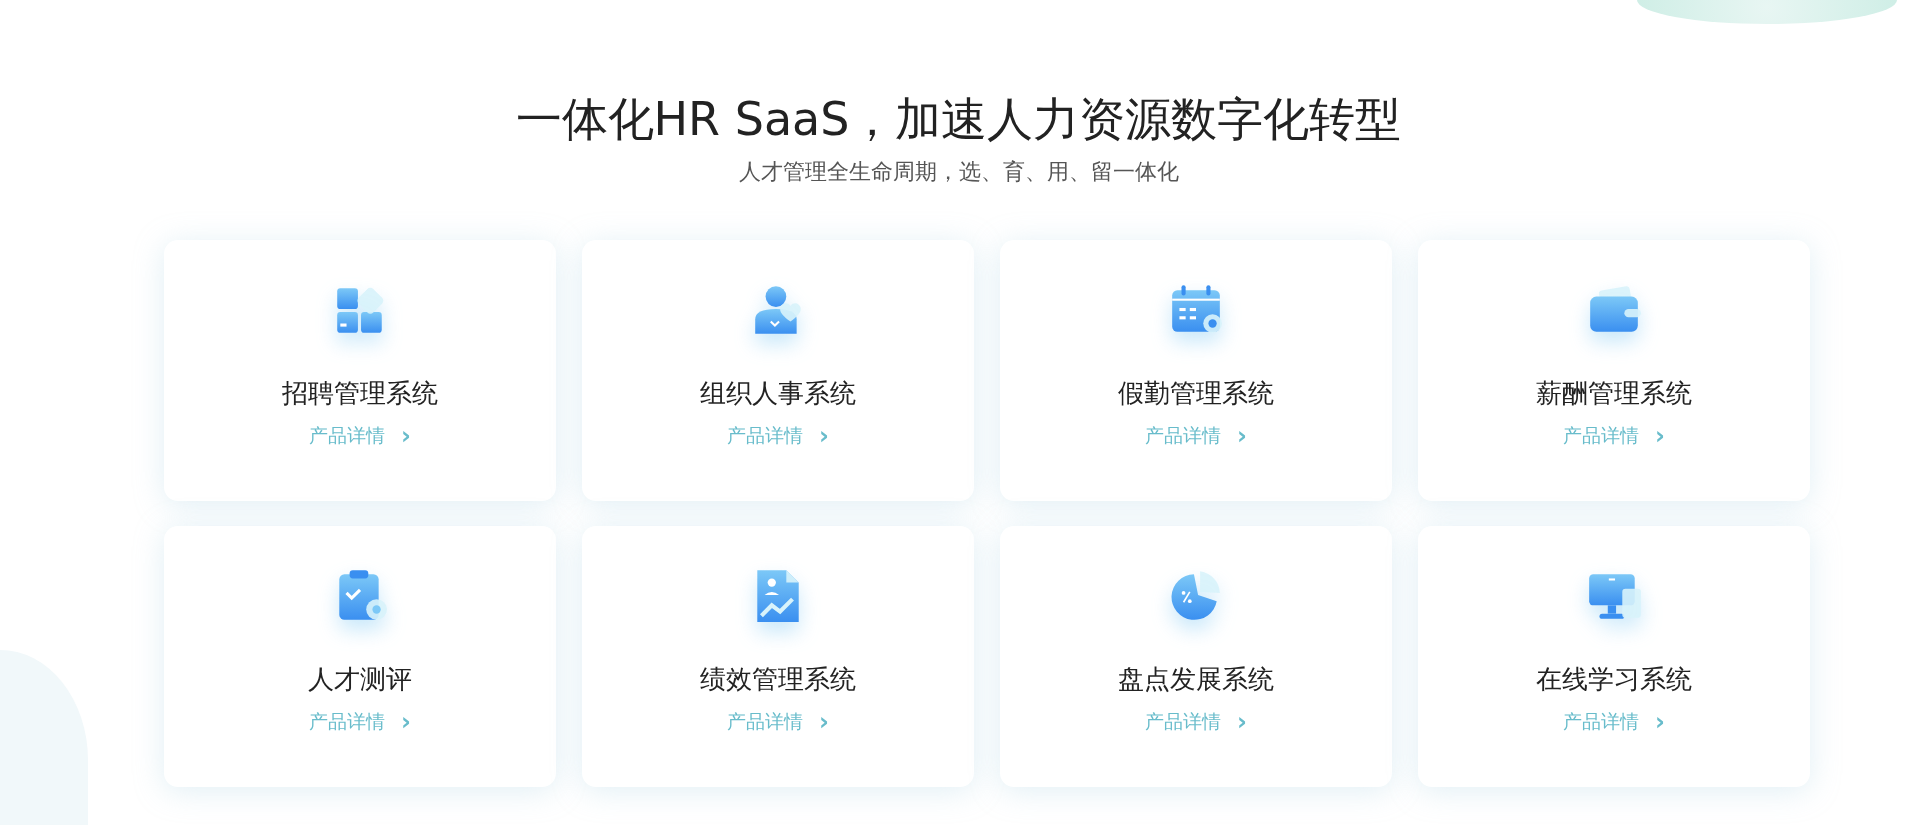 Image resolution: width=1917 pixels, height=825 pixels. Describe the element at coordinates (1614, 680) in the screenshot. I see `product-name: 在线学习系统` at that location.